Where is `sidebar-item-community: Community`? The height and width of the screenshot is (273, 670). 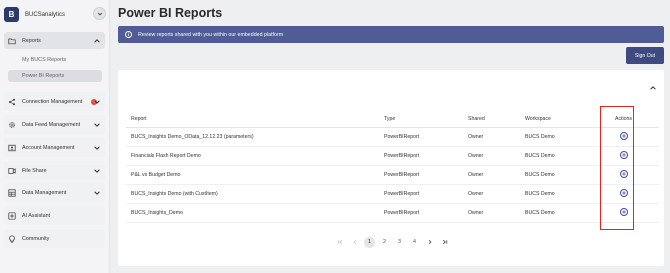 sidebar-item-community: Community is located at coordinates (54, 238).